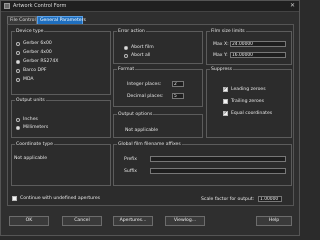 Image resolution: width=320 pixels, height=240 pixels. Describe the element at coordinates (270, 199) in the screenshot. I see `scale-factor-input: 1.00000` at that location.